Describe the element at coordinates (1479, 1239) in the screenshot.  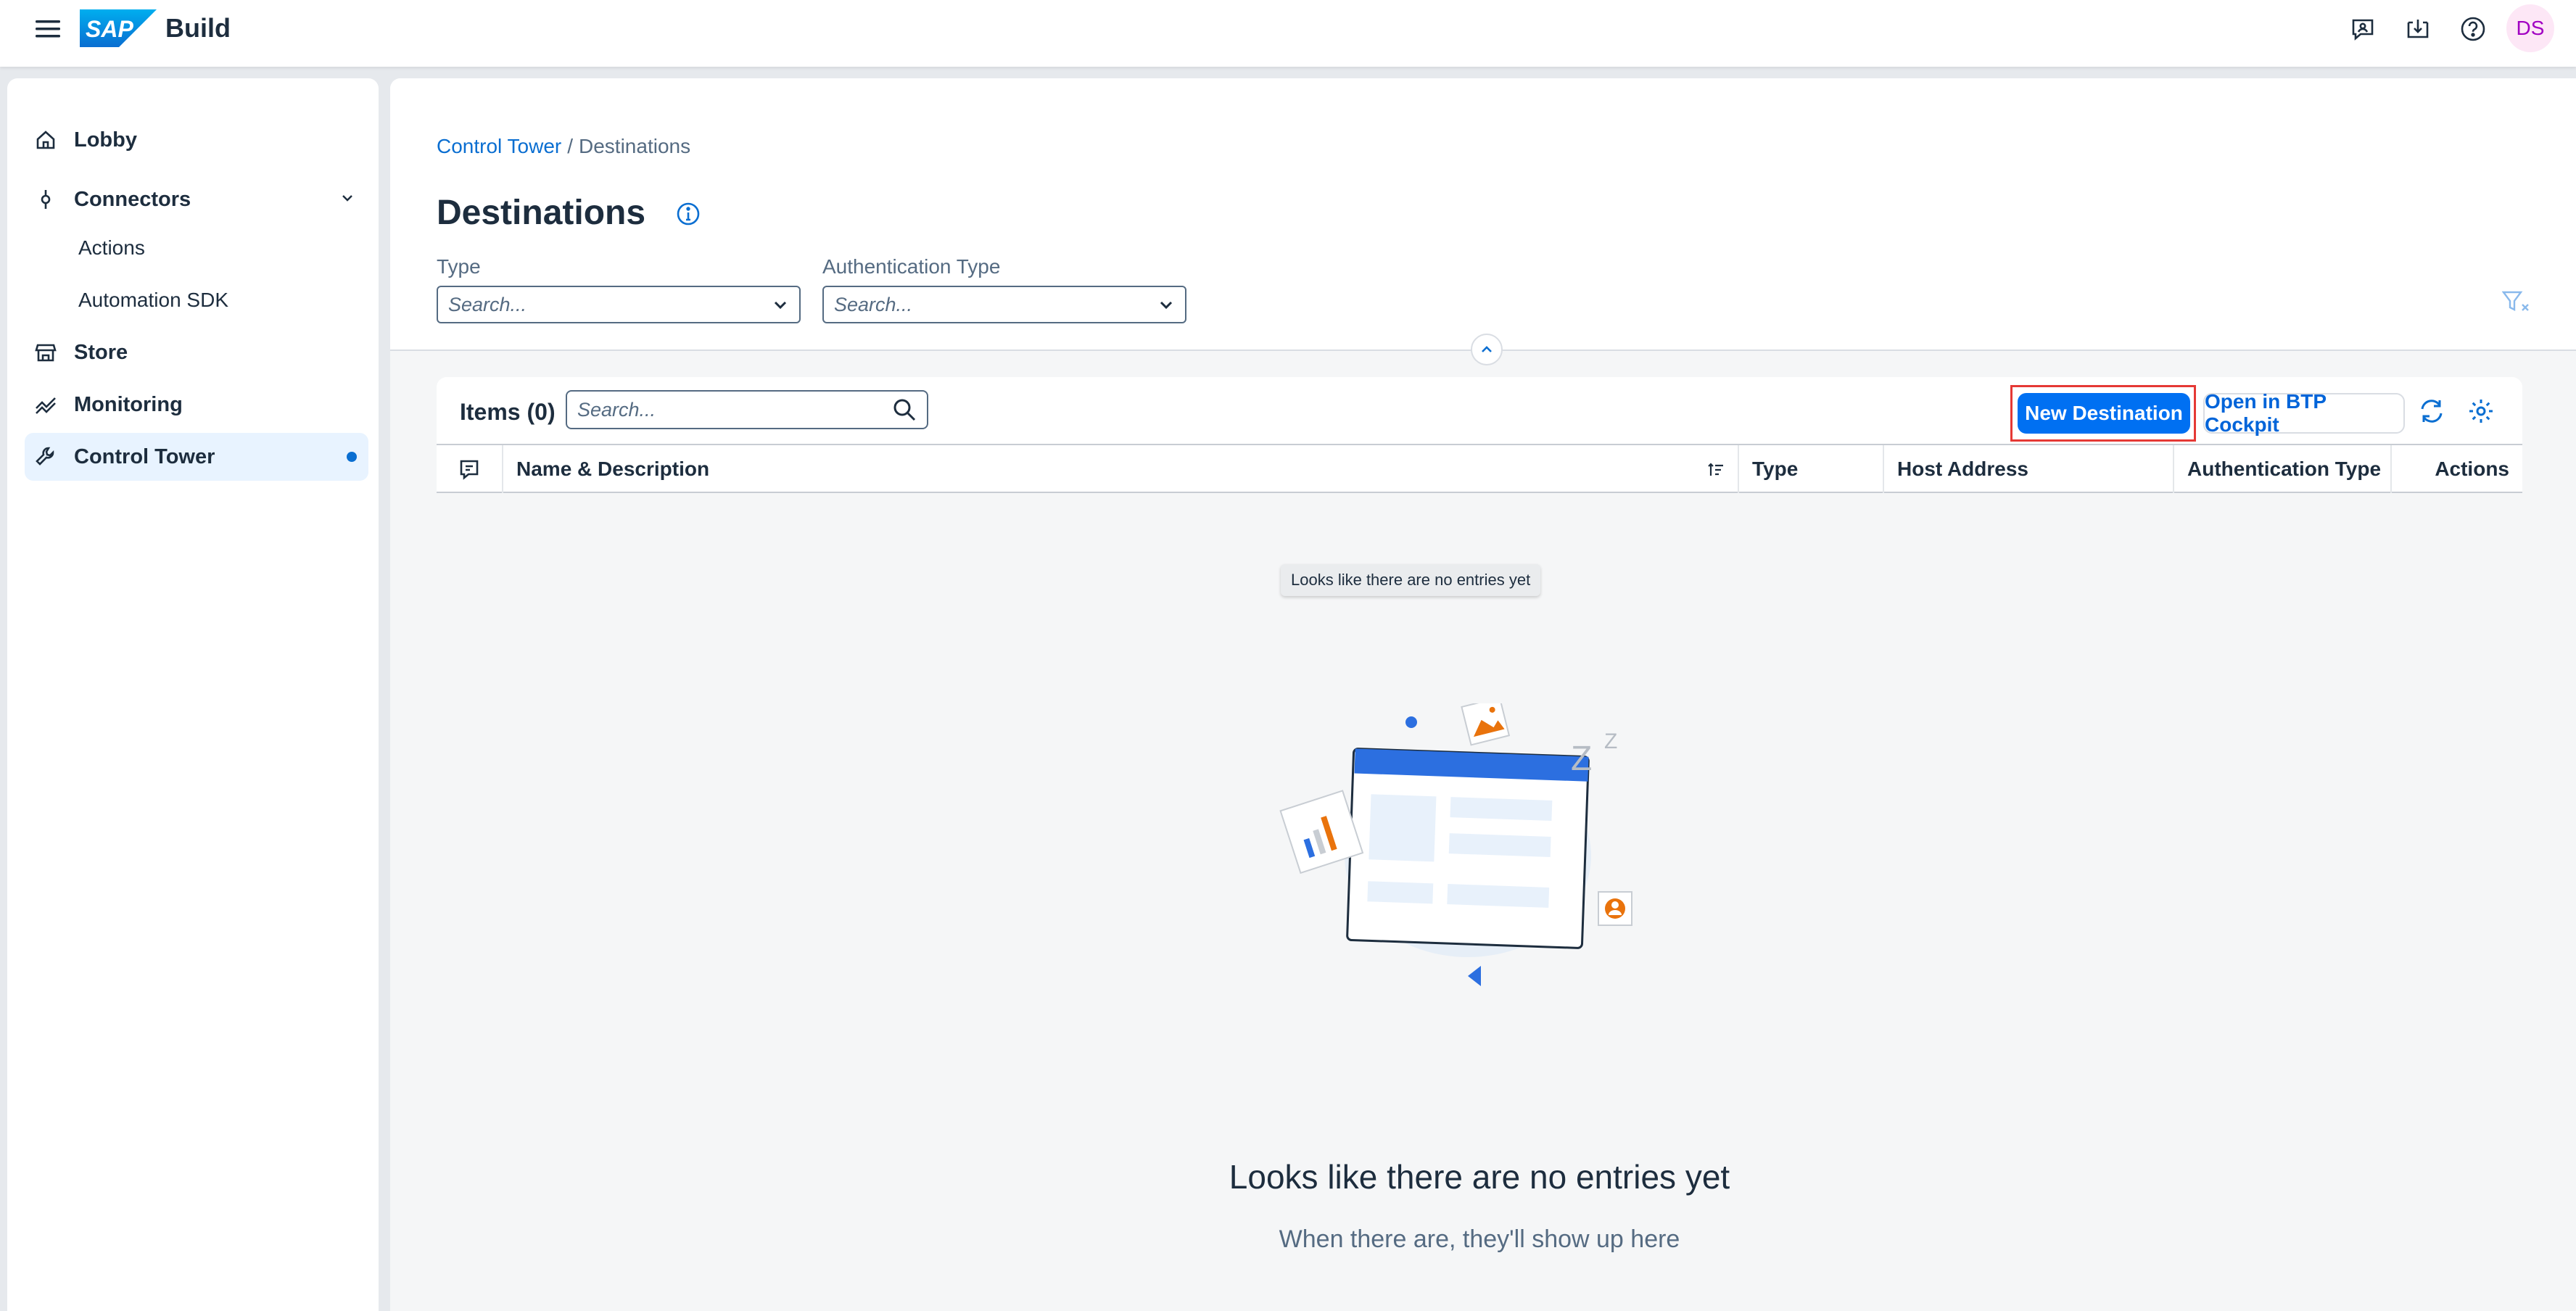
I see `empty-state-subtitle: When there are, they'll show up here` at that location.